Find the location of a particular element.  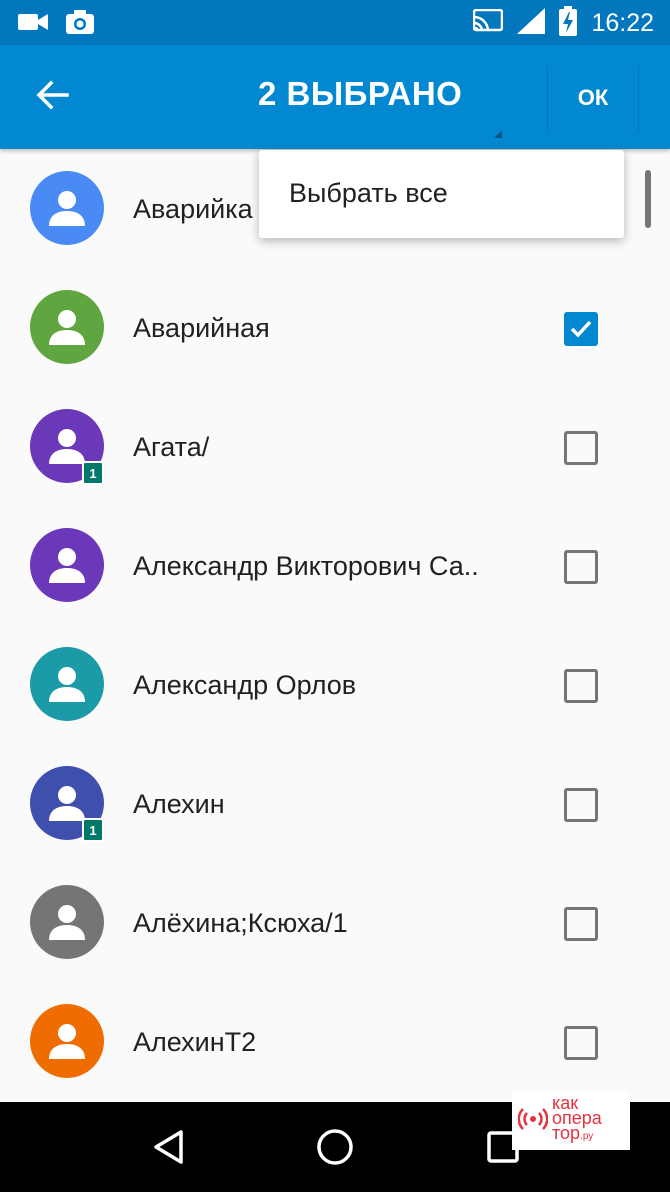

contact-name: Аварийная is located at coordinates (201, 328).